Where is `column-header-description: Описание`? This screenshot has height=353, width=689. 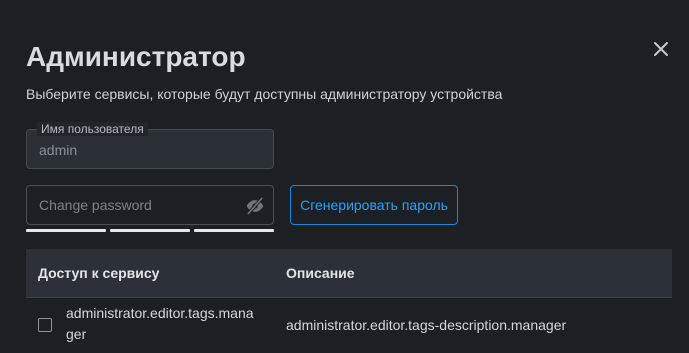
column-header-description: Описание is located at coordinates (320, 273).